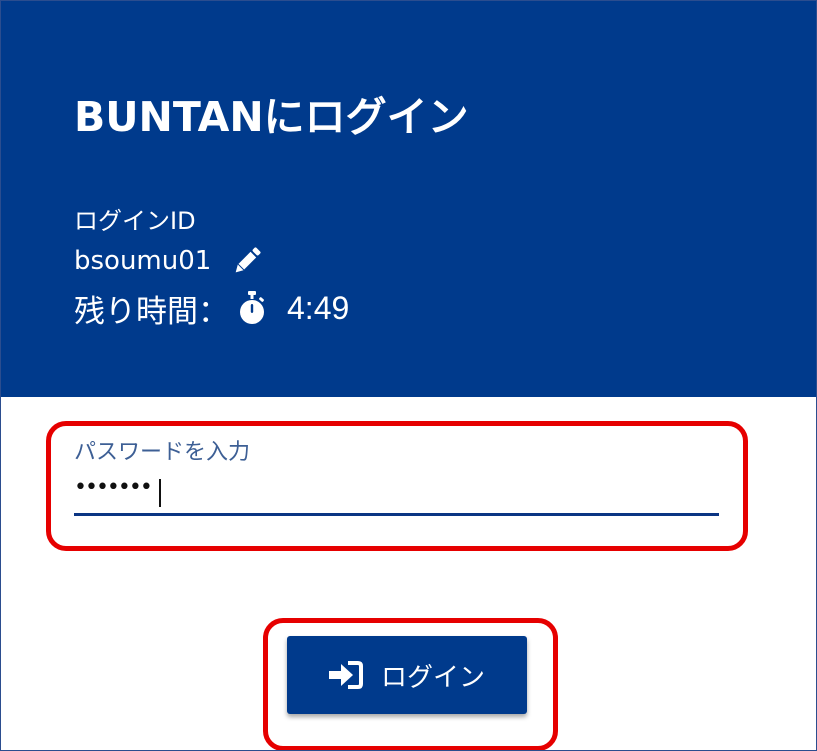 The image size is (817, 751). I want to click on login-id-row: bsoumu01, so click(168, 261).